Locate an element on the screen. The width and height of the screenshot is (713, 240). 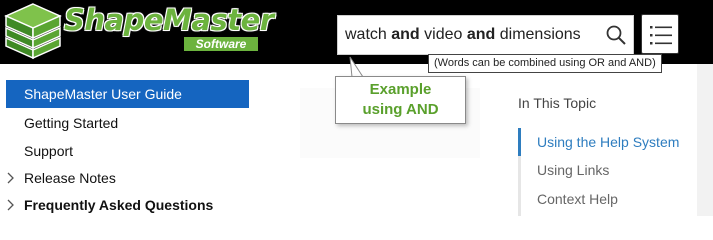
search-term: video is located at coordinates (443, 34).